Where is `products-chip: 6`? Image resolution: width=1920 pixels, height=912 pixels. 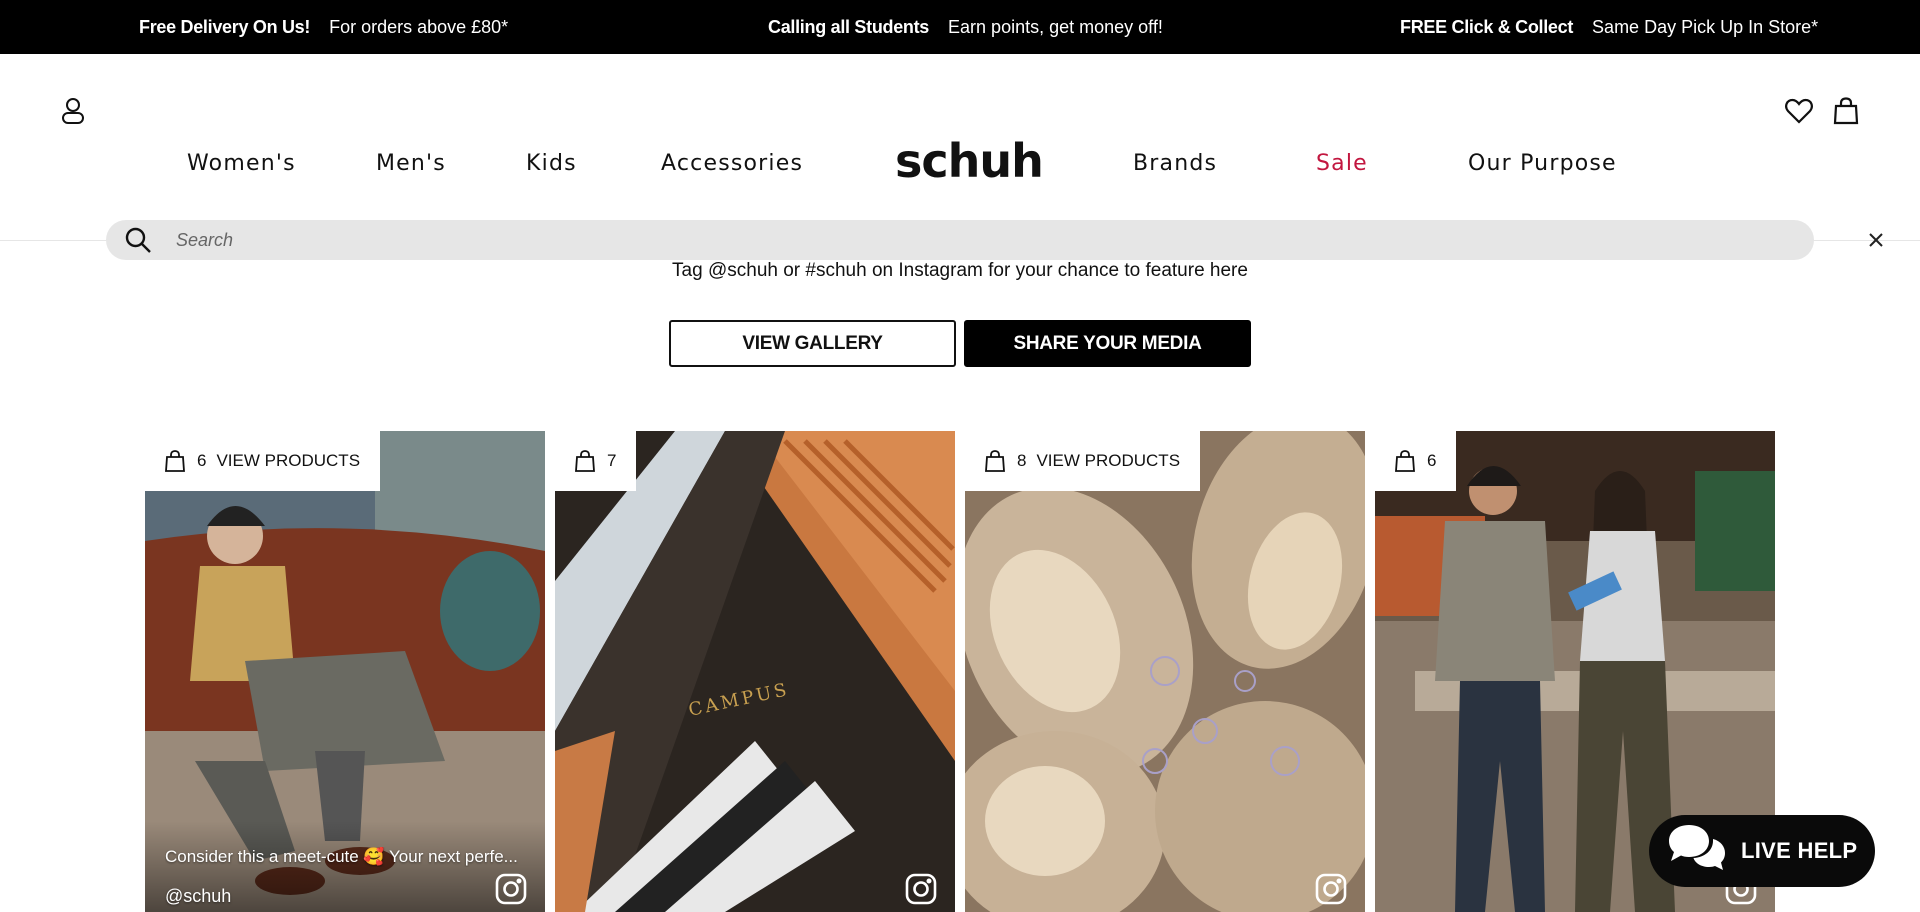 products-chip: 6 is located at coordinates (1416, 461).